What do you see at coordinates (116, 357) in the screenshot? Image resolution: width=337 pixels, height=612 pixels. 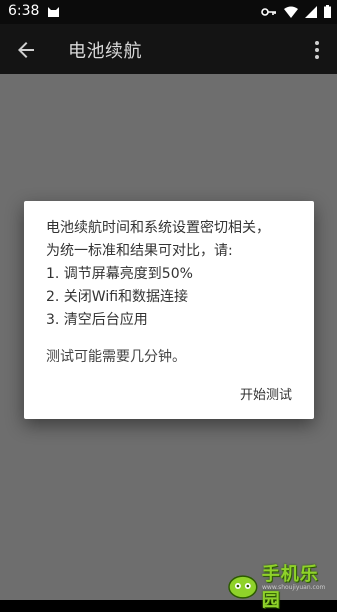 I see `dialog-note: 测试可能需要几分钟。` at bounding box center [116, 357].